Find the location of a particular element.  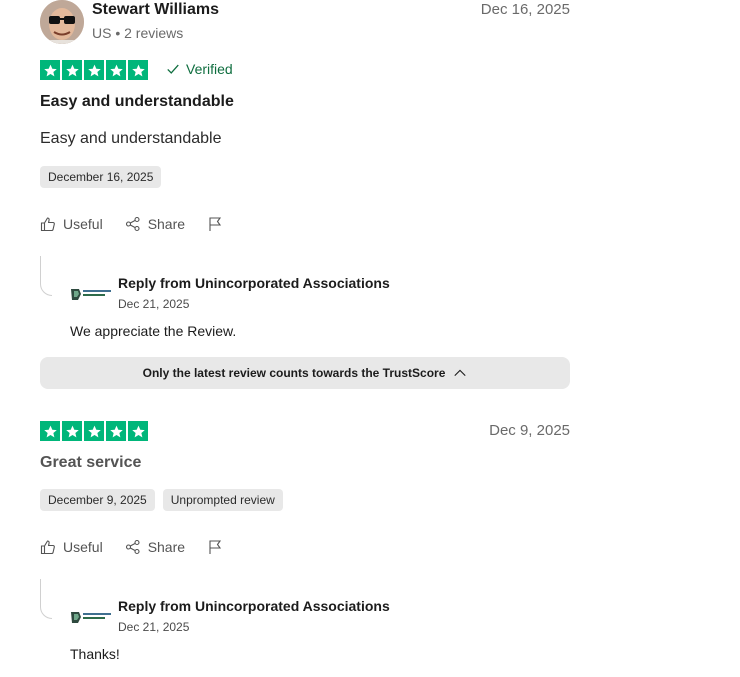

review-date: Dec 16, 2025 is located at coordinates (525, 9).